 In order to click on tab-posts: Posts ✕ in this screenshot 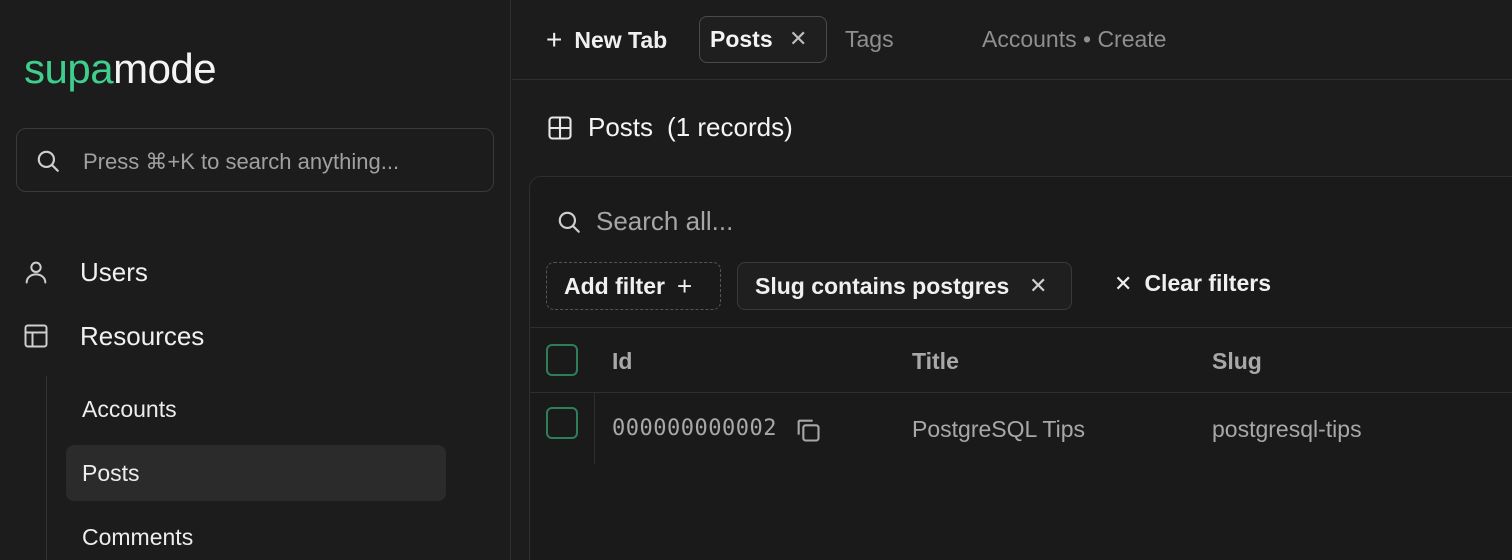, I will do `click(763, 39)`.